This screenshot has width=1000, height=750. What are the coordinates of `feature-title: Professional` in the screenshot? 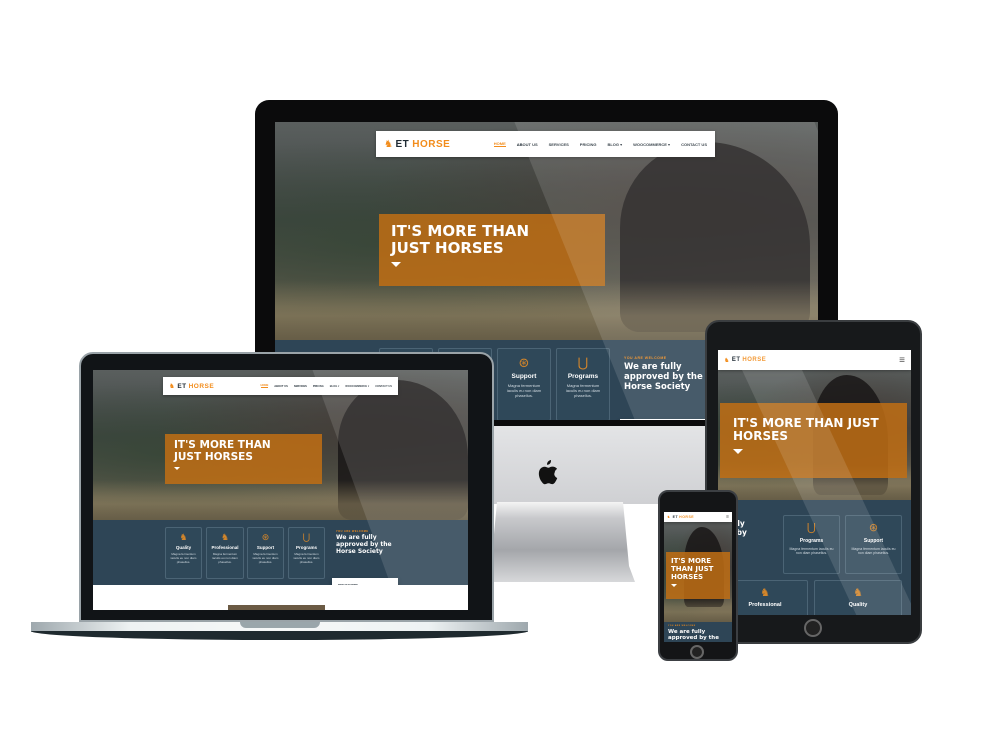 It's located at (225, 547).